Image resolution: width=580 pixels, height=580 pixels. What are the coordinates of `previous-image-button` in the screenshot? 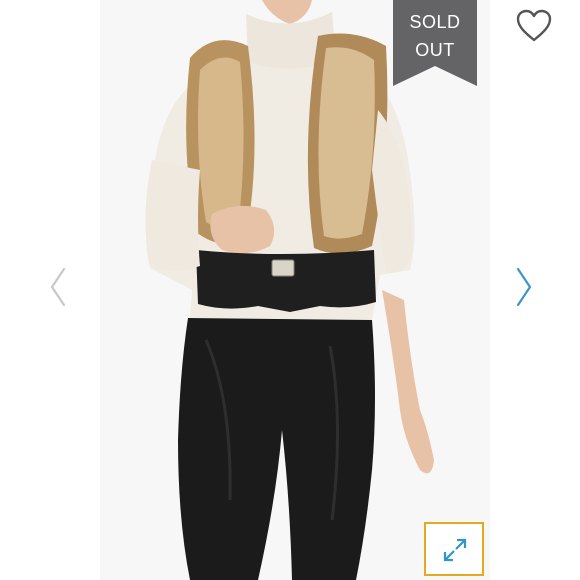 It's located at (58, 287).